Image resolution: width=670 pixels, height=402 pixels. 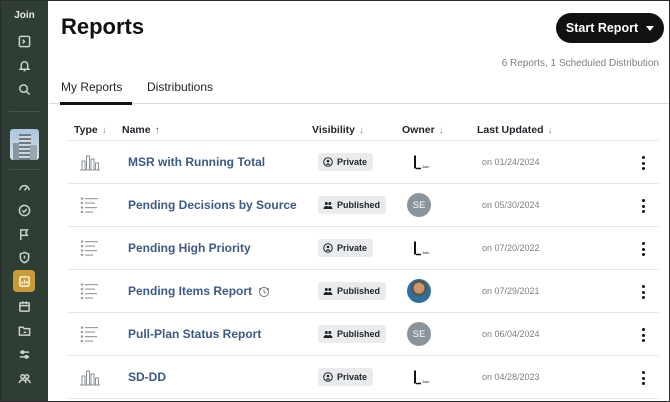 I want to click on table-row: SD-DD Private Join on 04/28/2023, so click(x=363, y=377).